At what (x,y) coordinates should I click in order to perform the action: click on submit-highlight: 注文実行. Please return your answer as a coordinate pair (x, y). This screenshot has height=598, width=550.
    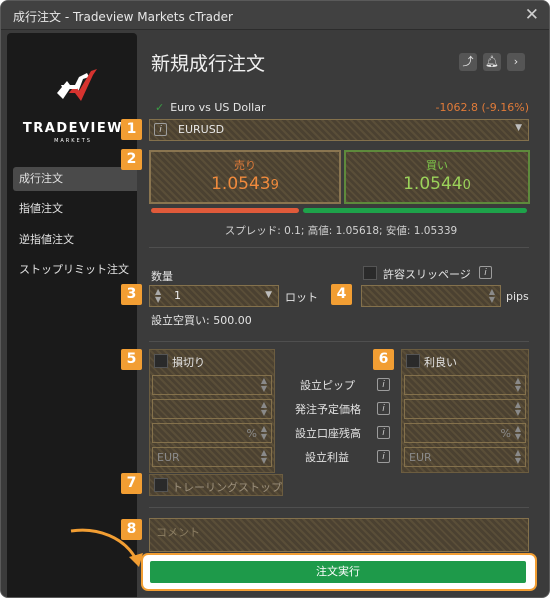
    Looking at the image, I should click on (339, 572).